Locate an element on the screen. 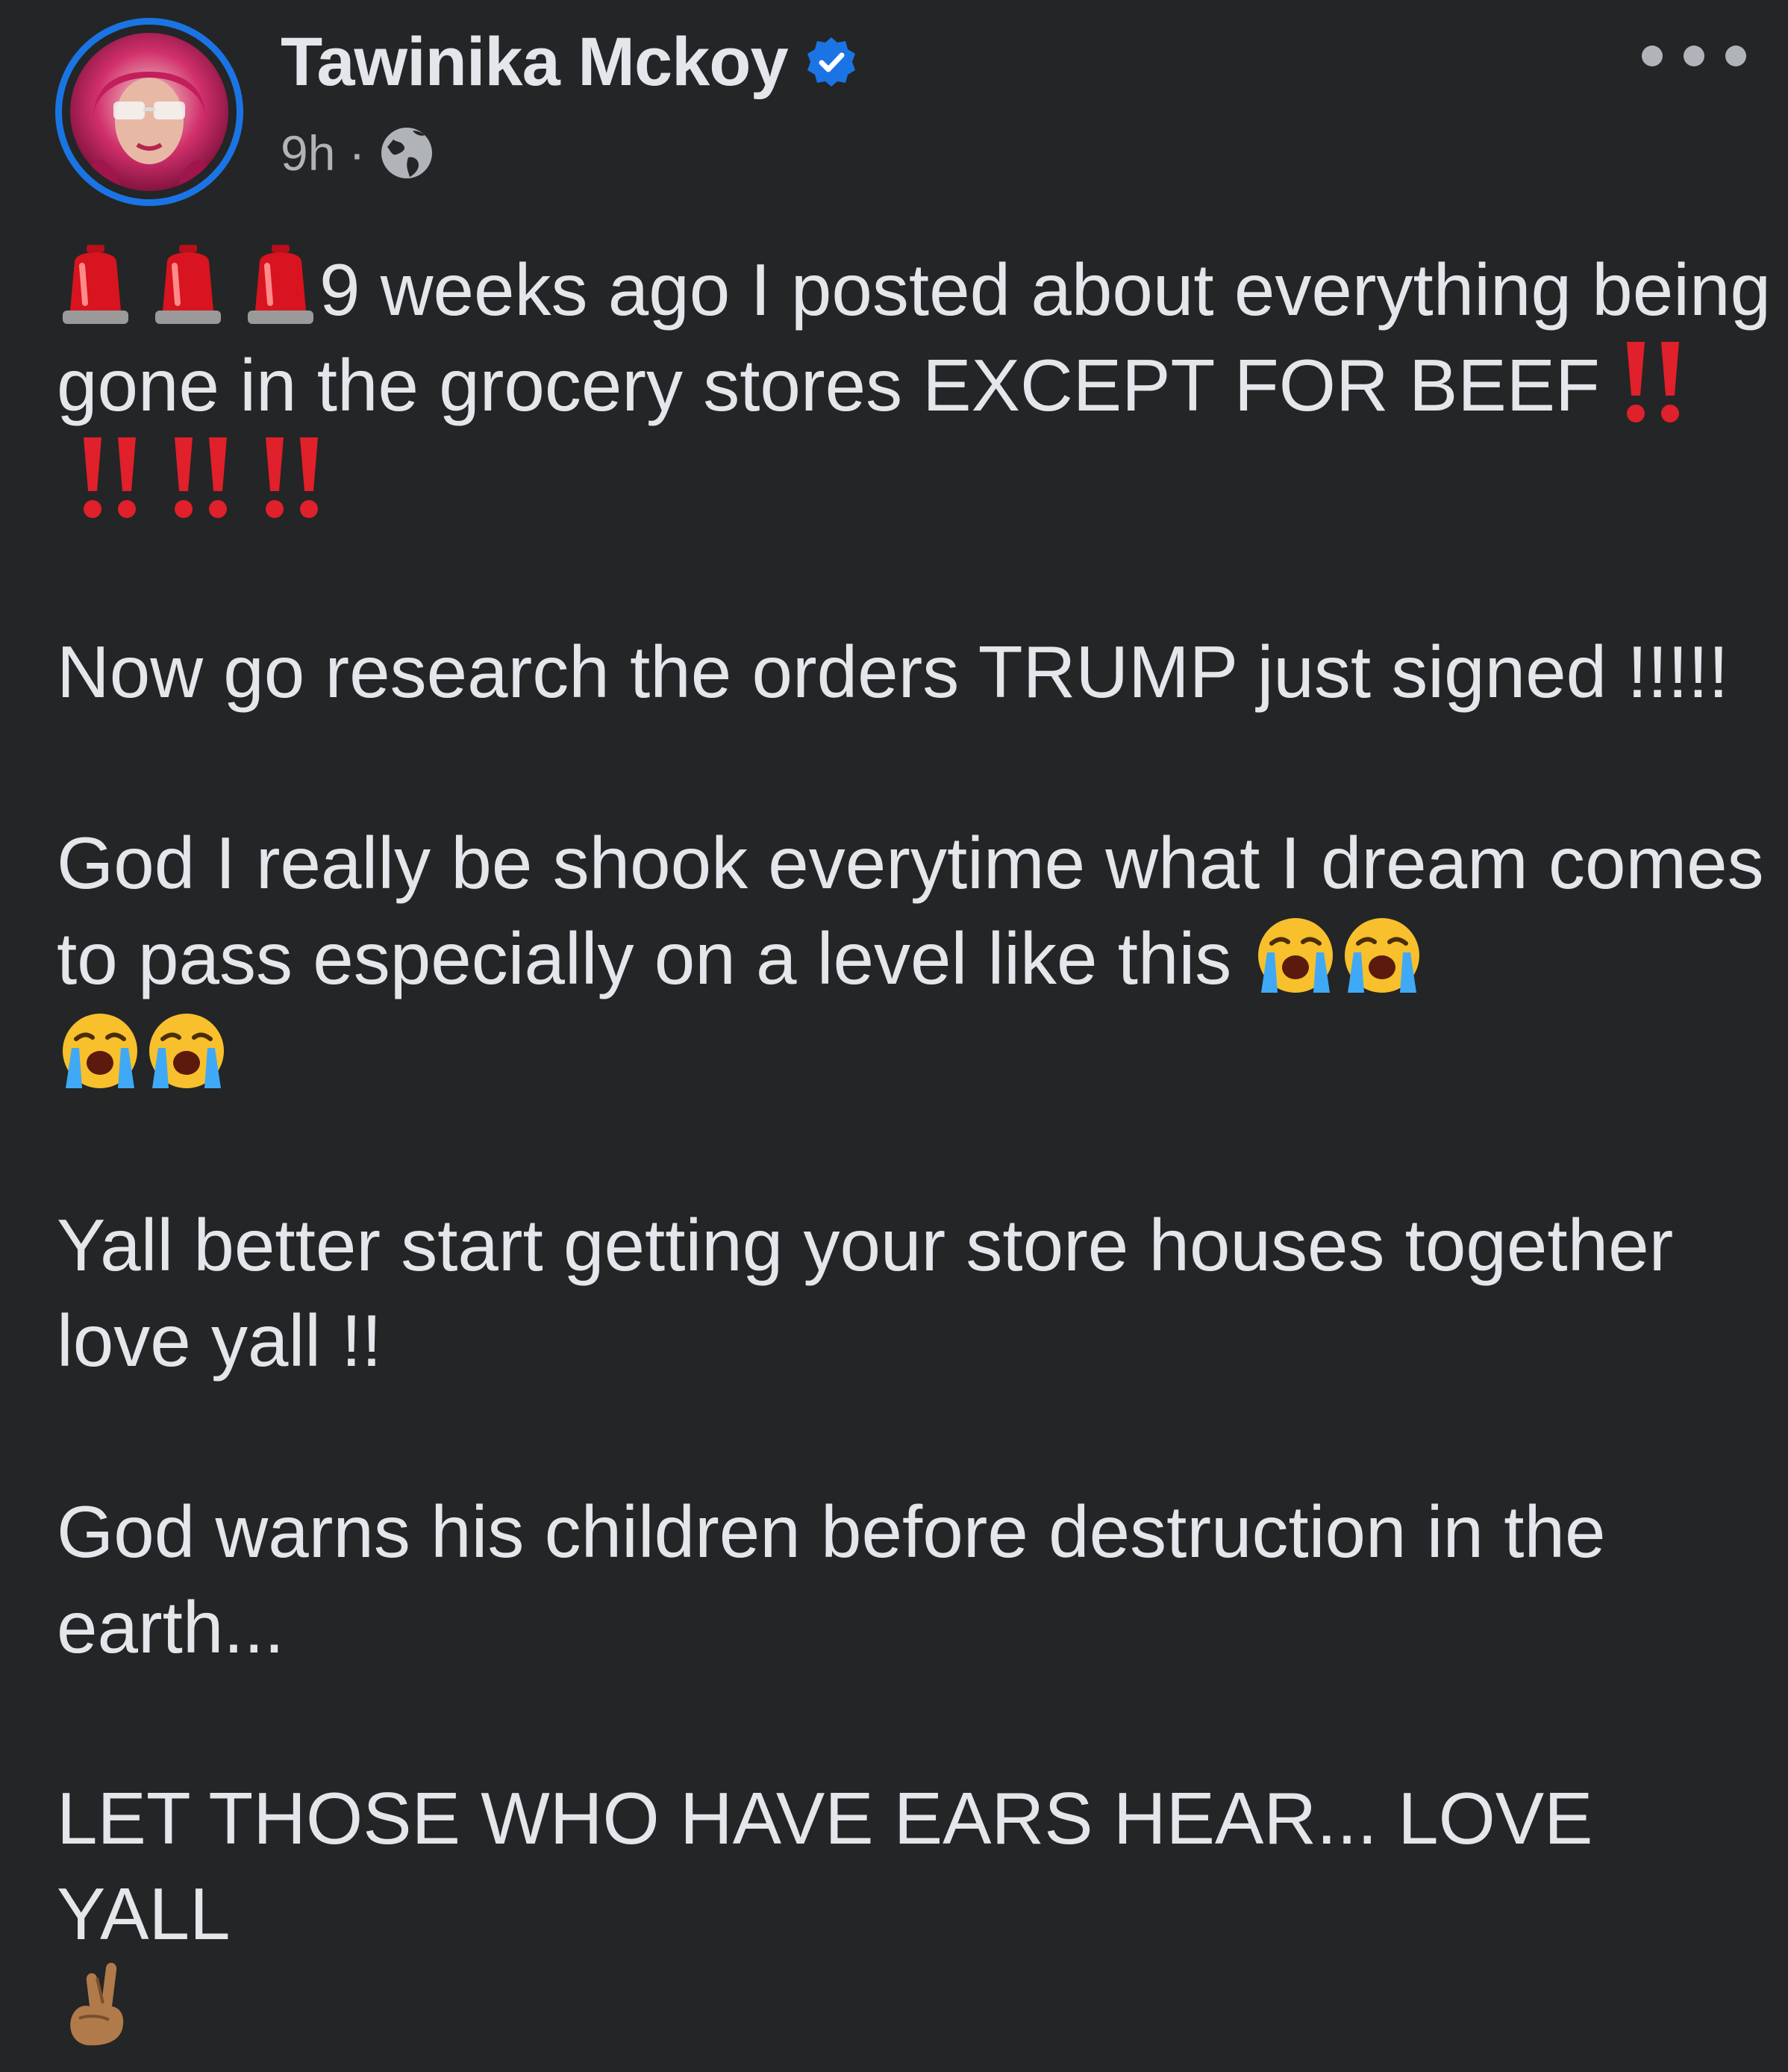 The width and height of the screenshot is (1788, 2072). author-avatar is located at coordinates (149, 112).